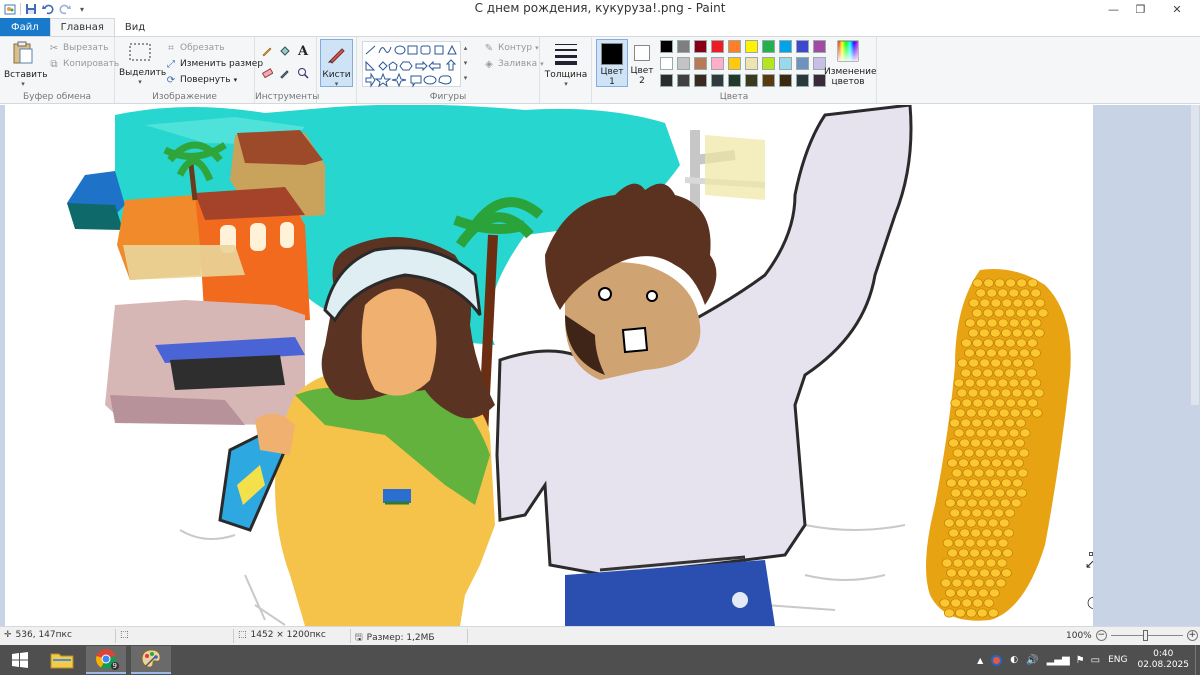 Image resolution: width=1200 pixels, height=675 pixels. What do you see at coordinates (23, 84) in the screenshot?
I see `paste-dropdown-icon: ▾` at bounding box center [23, 84].